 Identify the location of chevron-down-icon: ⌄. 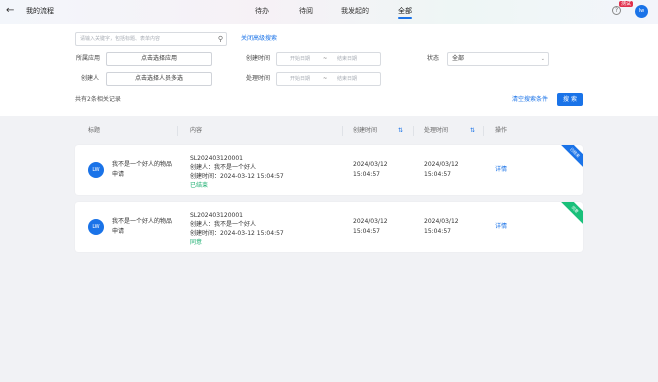
(542, 59).